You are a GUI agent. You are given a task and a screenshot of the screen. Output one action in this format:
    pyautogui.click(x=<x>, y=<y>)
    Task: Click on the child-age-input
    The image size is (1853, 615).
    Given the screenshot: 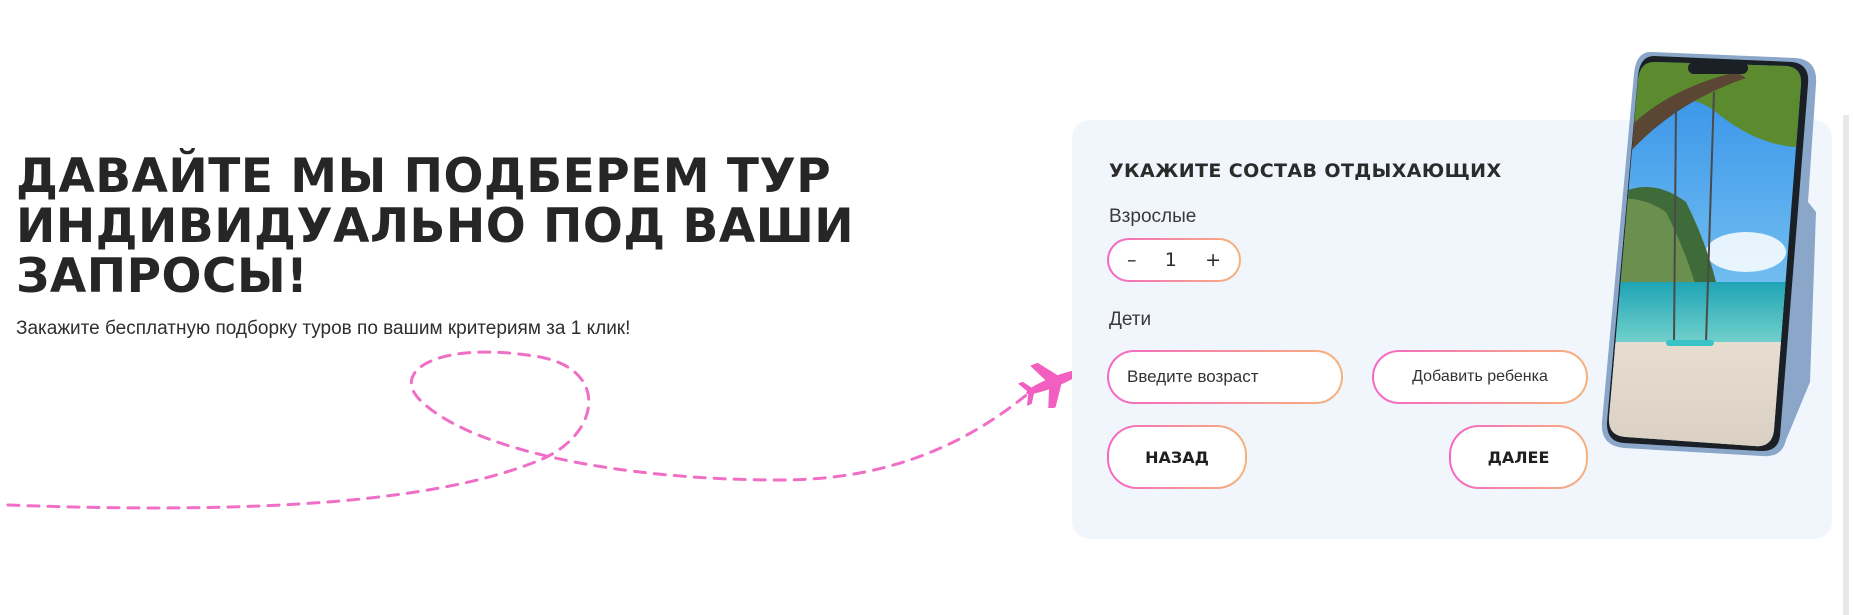 What is the action you would take?
    pyautogui.click(x=1225, y=377)
    